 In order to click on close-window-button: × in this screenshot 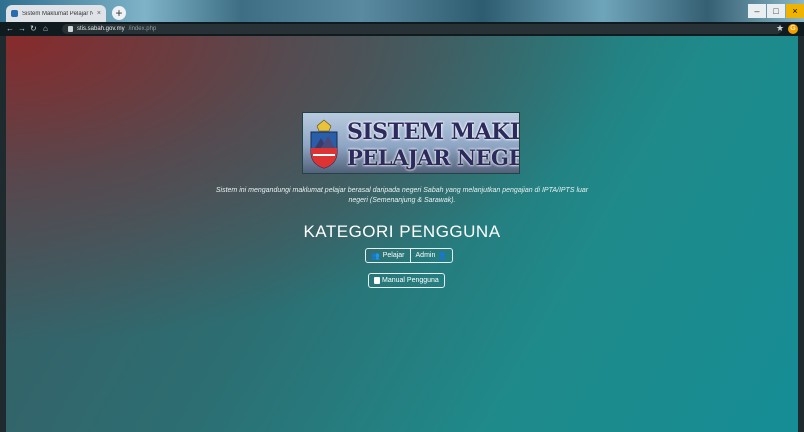, I will do `click(795, 11)`.